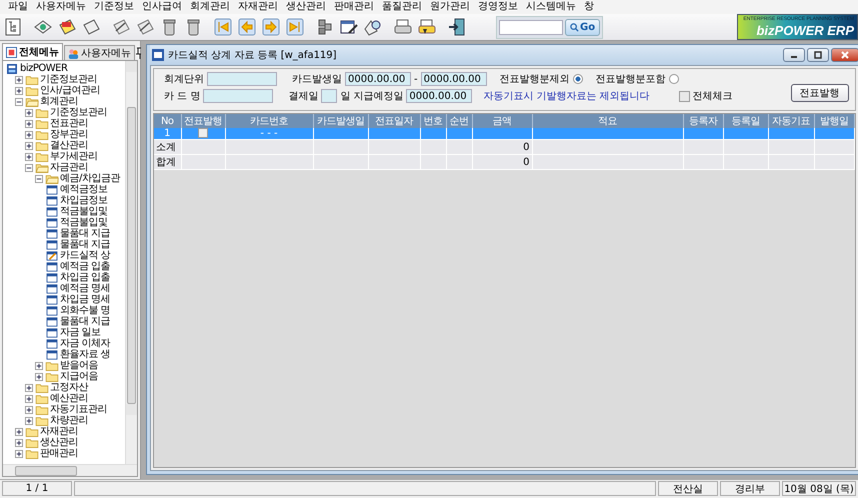 Image resolution: width=858 pixels, height=498 pixels. I want to click on next-record-icon, so click(271, 27).